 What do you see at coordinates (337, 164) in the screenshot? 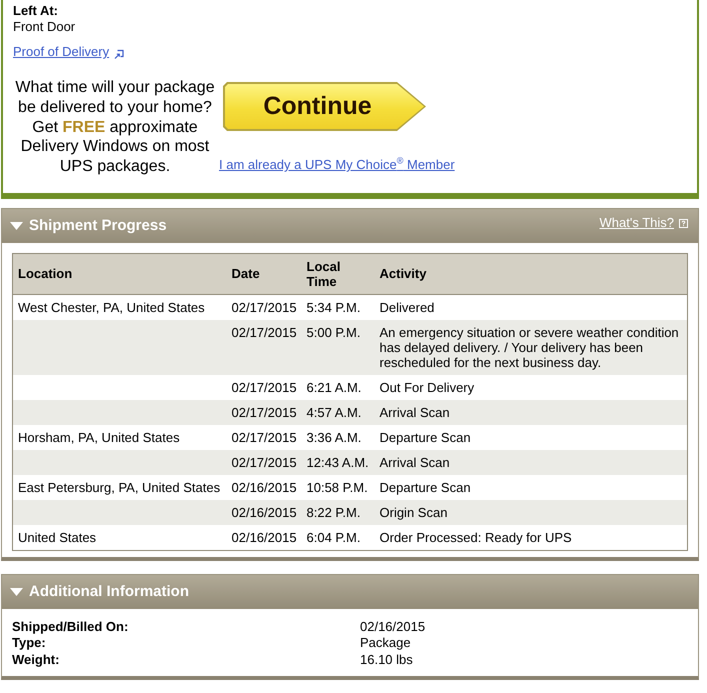
I see `my-choice-member-link: I am already a UPS My Choice$^{®}$ Member` at bounding box center [337, 164].